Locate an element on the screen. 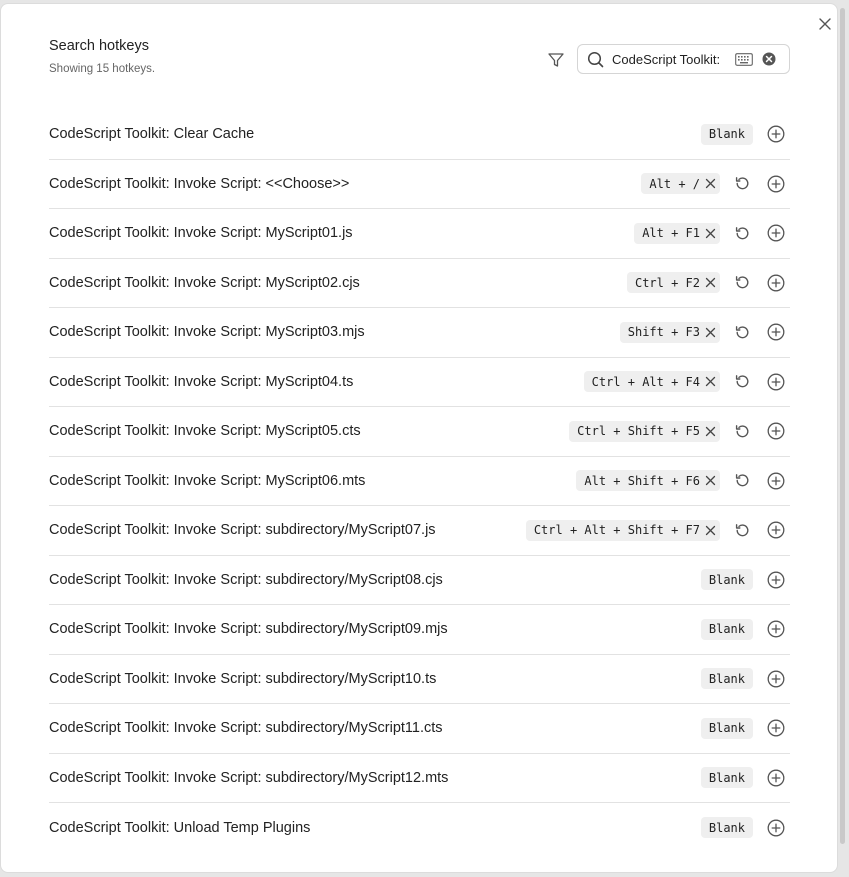 The height and width of the screenshot is (877, 849). hotkey-controls: Alt + Shift + F6 is located at coordinates (683, 481).